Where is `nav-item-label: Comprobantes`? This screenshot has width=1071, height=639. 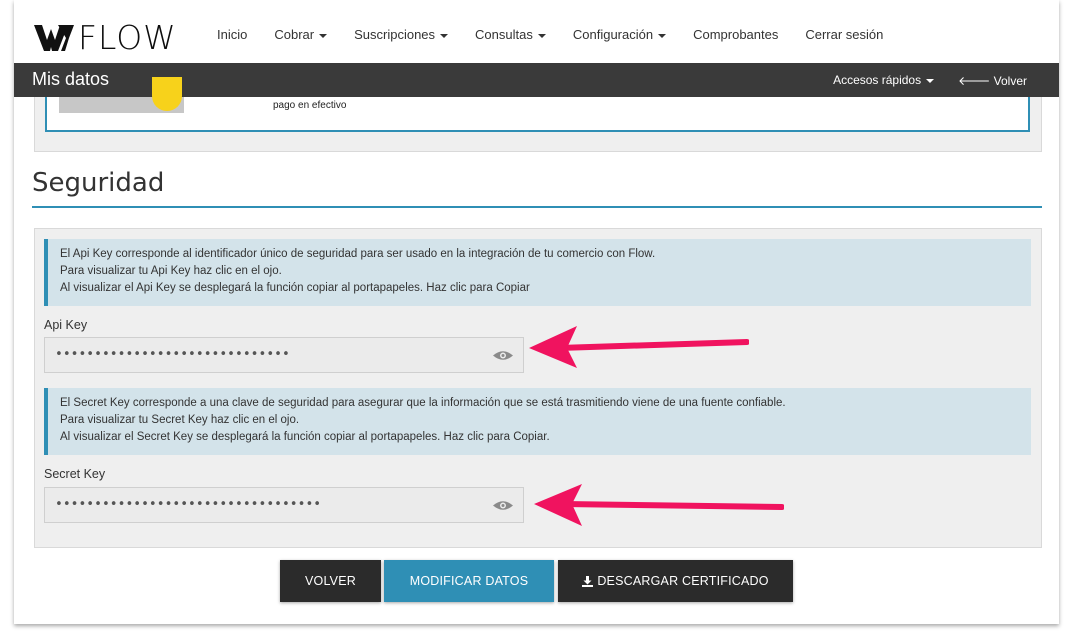 nav-item-label: Comprobantes is located at coordinates (736, 34).